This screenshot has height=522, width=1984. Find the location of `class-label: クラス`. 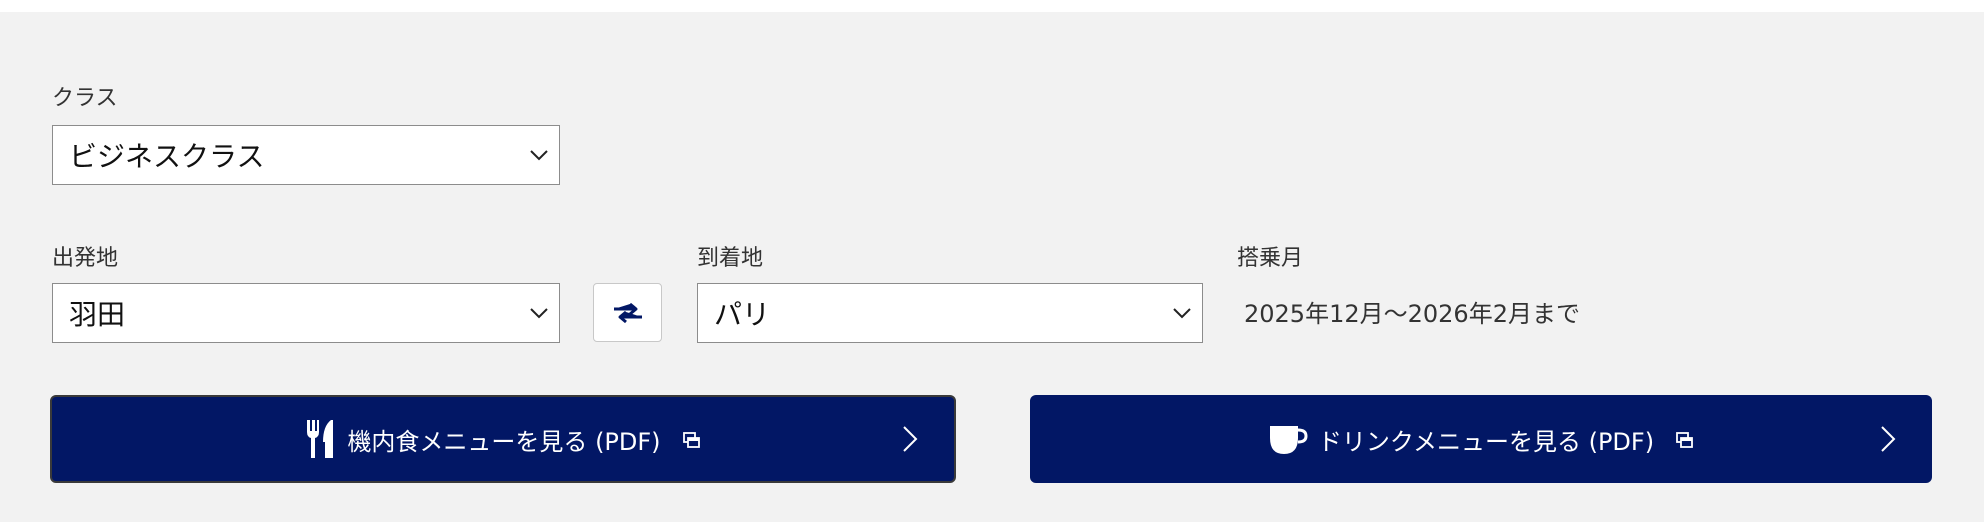

class-label: クラス is located at coordinates (85, 98).